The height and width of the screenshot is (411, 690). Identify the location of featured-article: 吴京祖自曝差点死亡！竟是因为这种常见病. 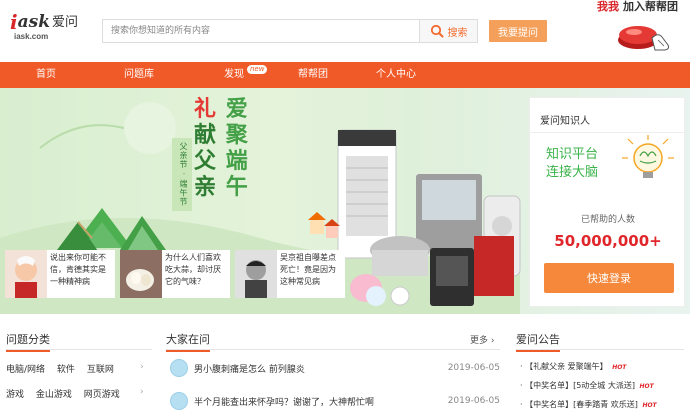
(290, 274).